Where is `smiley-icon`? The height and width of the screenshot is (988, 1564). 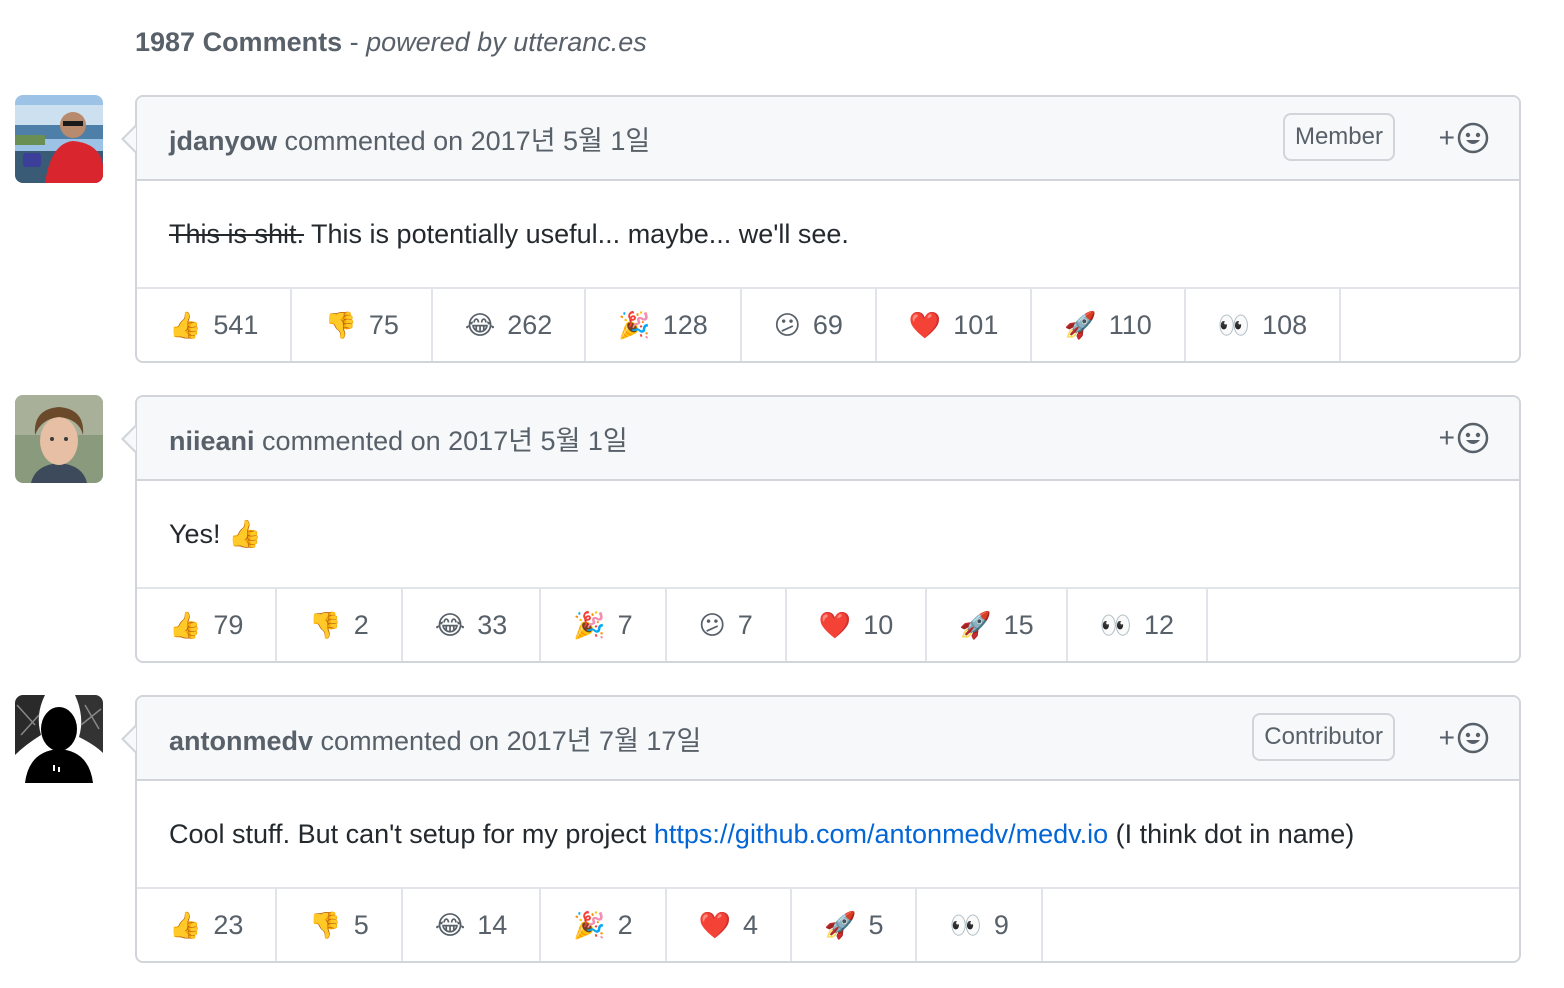
smiley-icon is located at coordinates (1473, 138).